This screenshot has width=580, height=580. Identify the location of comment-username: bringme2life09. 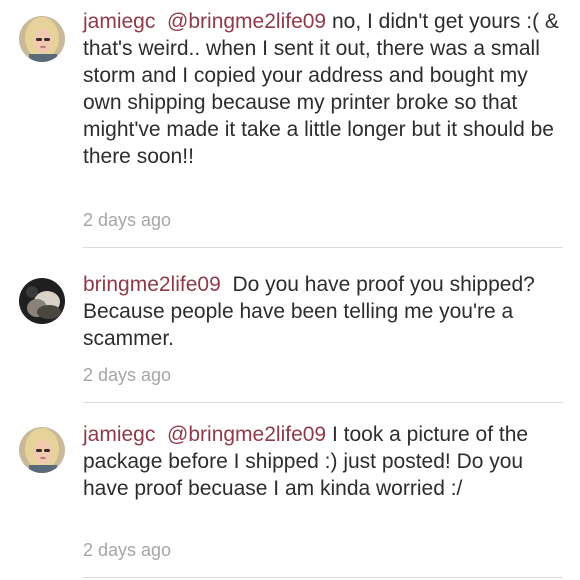
(152, 284).